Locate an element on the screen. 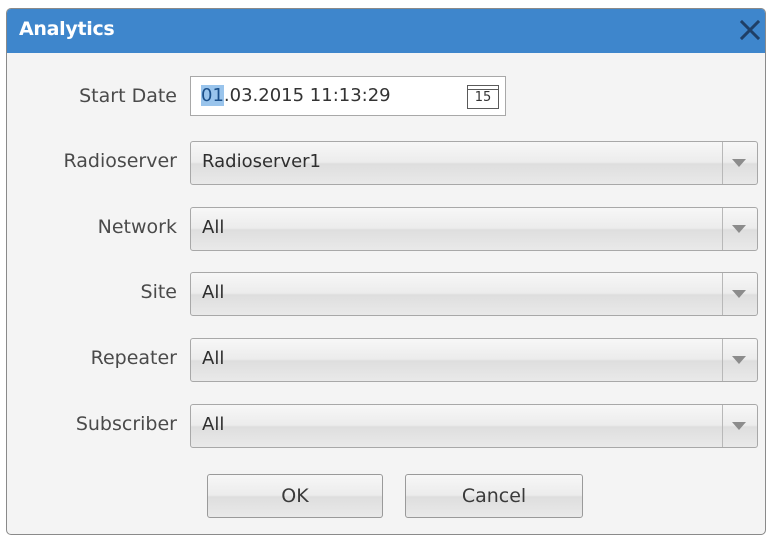 The width and height of the screenshot is (773, 538). network-label-box: Network is located at coordinates (92, 228).